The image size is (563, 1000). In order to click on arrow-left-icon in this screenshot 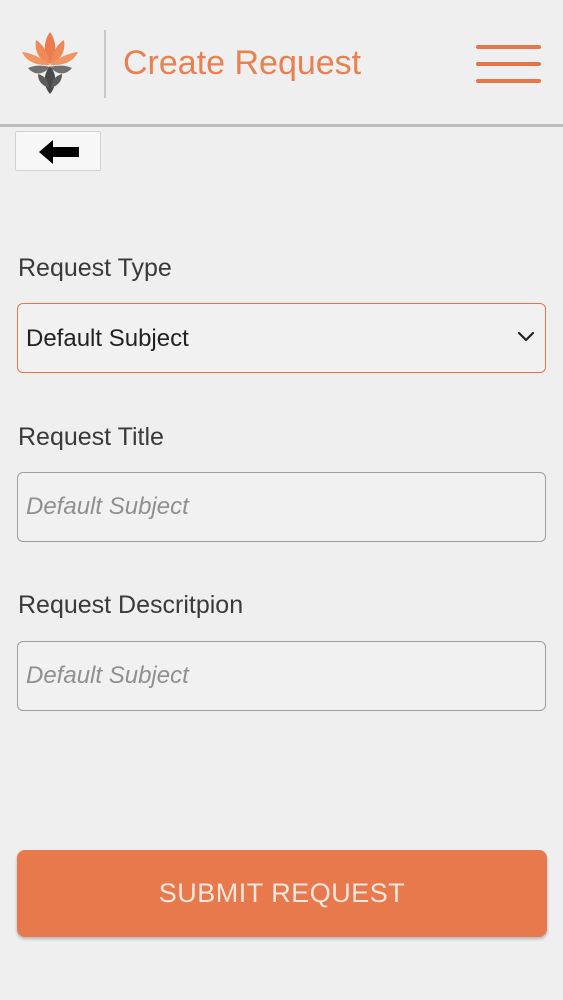, I will do `click(59, 152)`.